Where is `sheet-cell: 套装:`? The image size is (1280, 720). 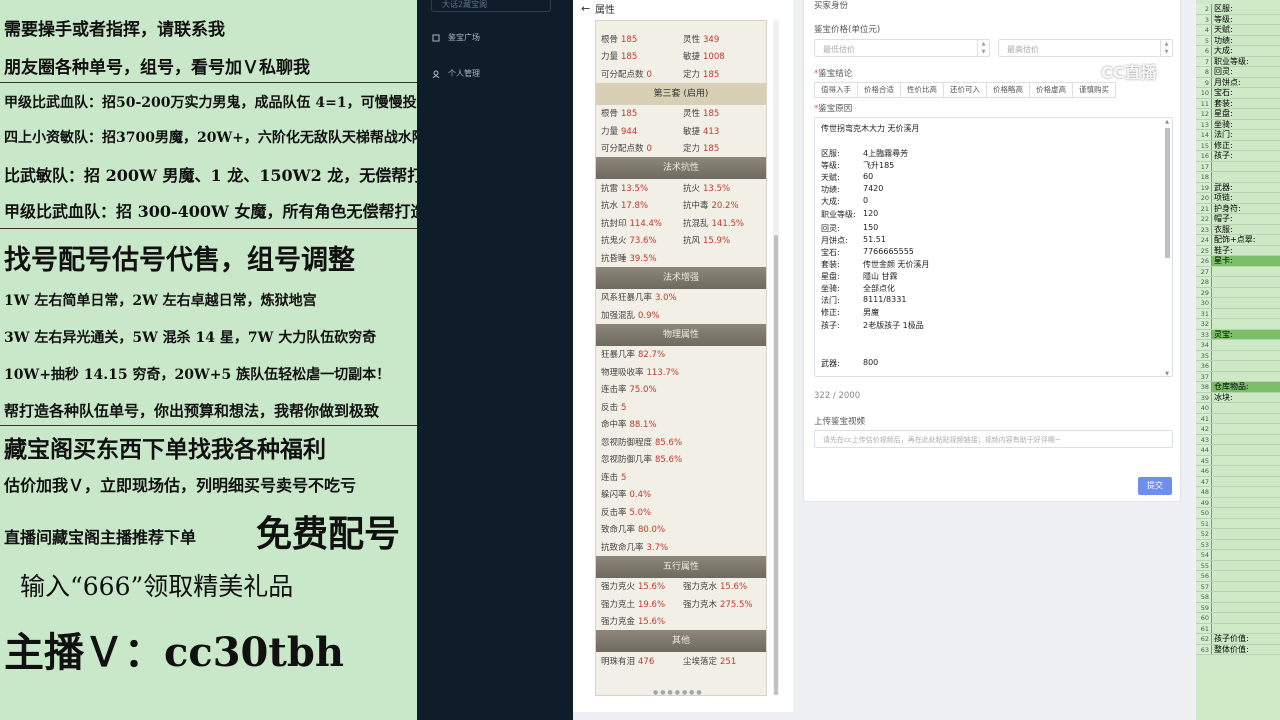
sheet-cell: 套装: is located at coordinates (1245, 103).